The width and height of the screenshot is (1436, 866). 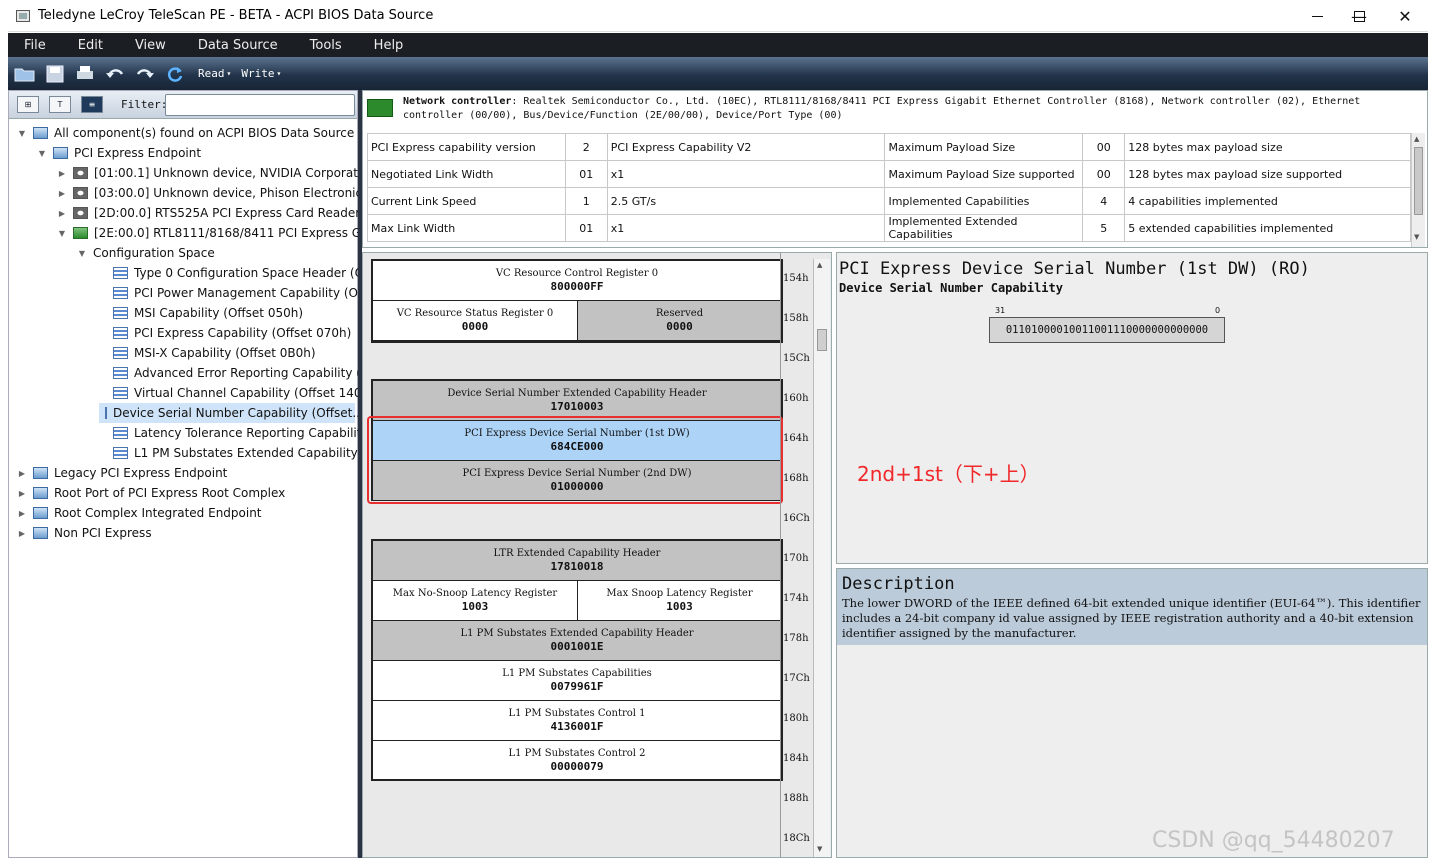 I want to click on write-dropdown-icon: ▾, so click(x=278, y=73).